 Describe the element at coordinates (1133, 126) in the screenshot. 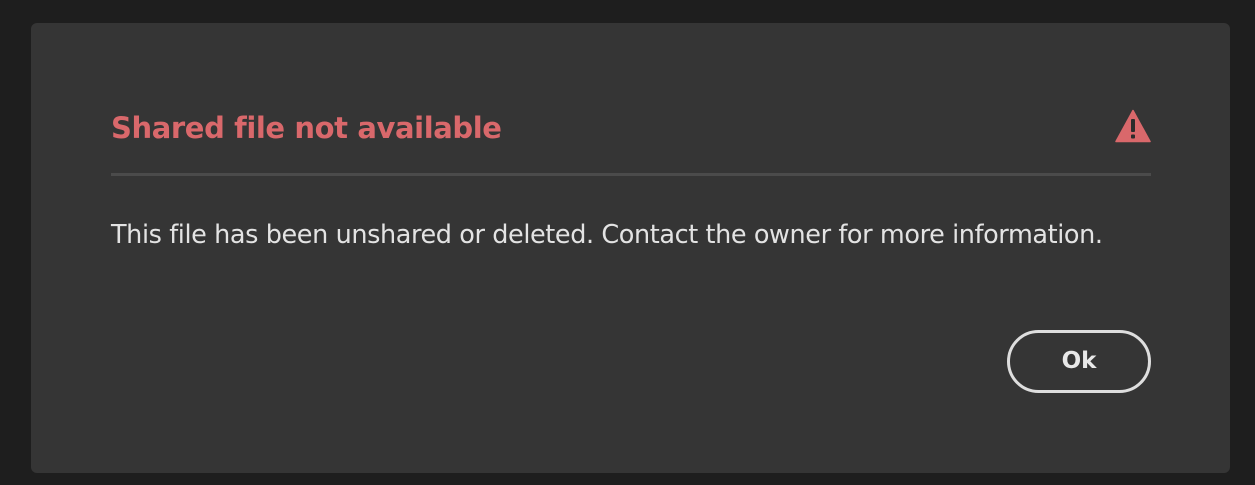

I see `alert-triangle-icon` at that location.